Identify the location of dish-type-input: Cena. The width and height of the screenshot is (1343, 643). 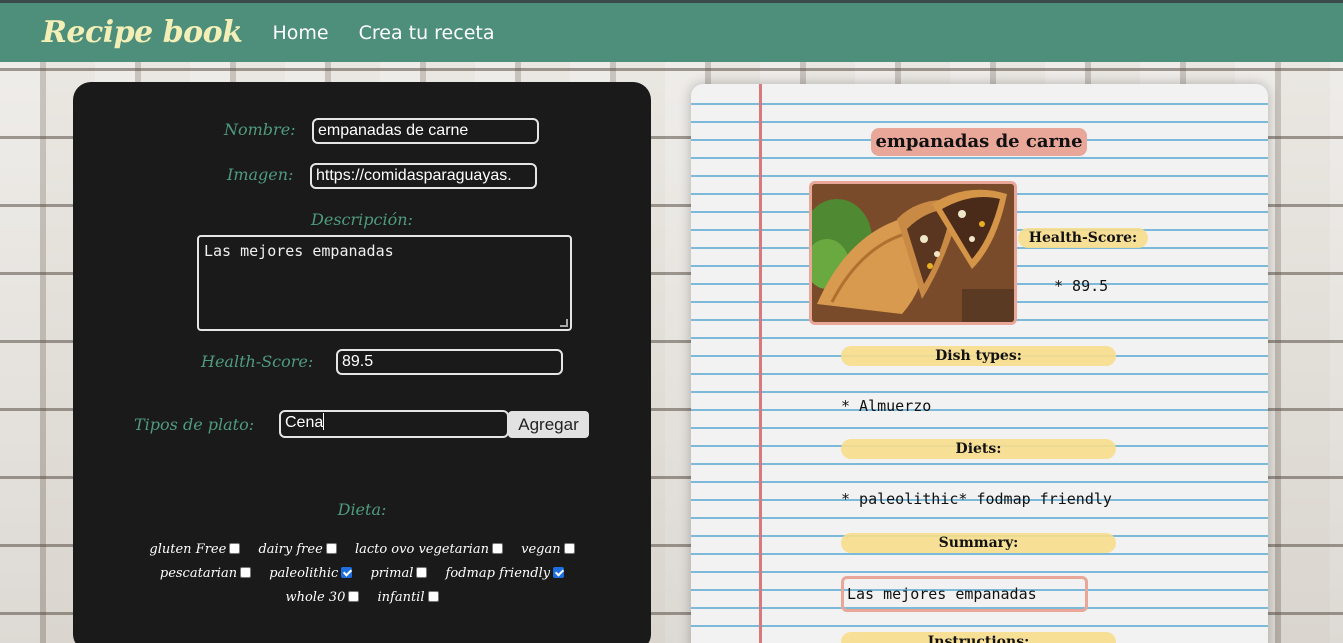
(394, 424).